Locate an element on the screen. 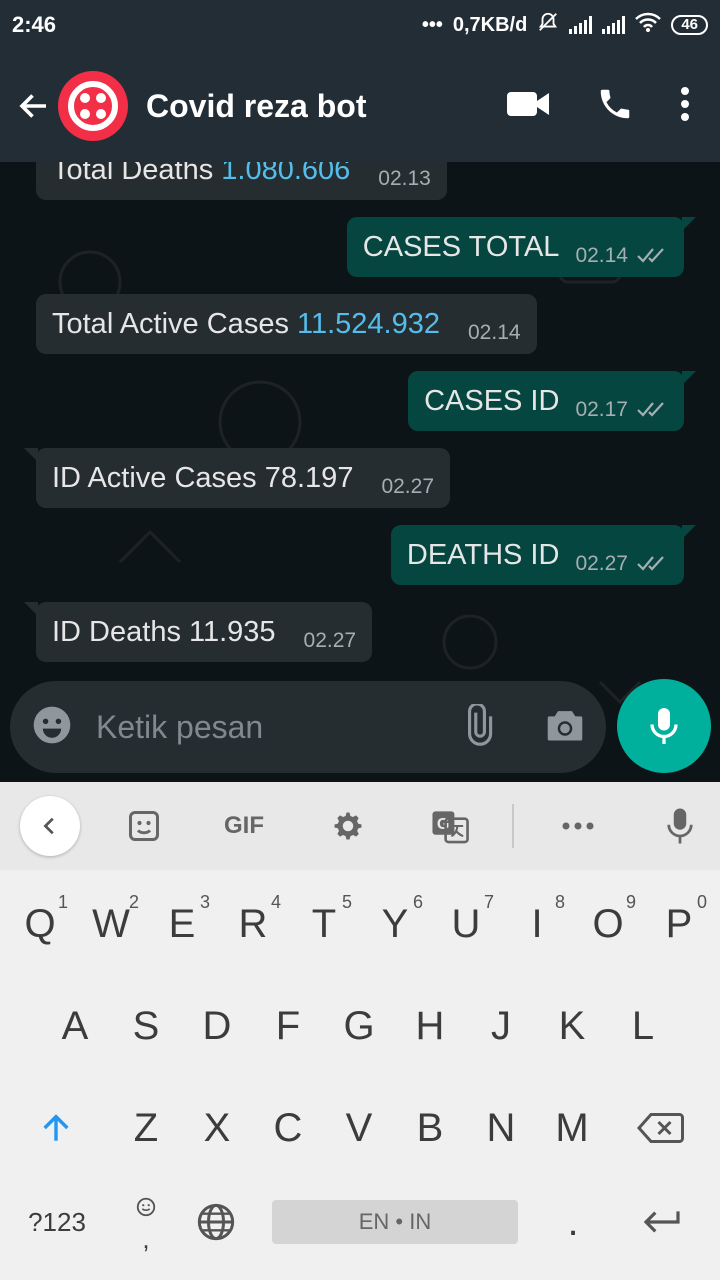 The width and height of the screenshot is (720, 1280). backspace-icon is located at coordinates (660, 1128).